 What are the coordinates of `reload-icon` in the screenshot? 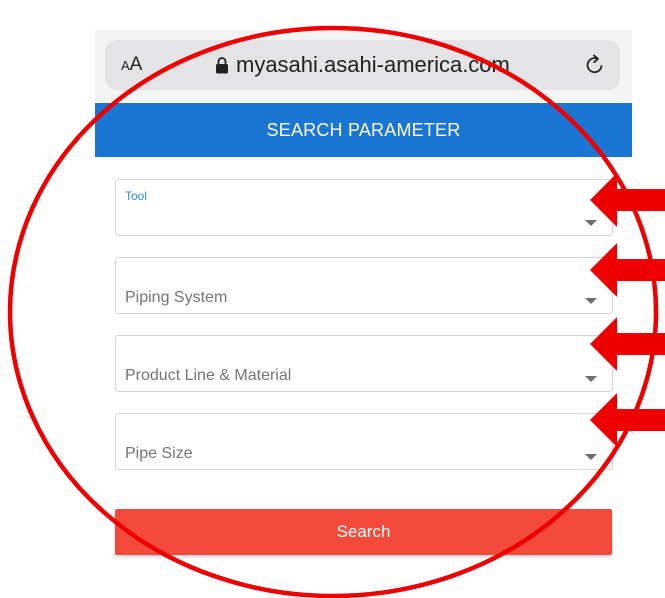 It's located at (595, 65).